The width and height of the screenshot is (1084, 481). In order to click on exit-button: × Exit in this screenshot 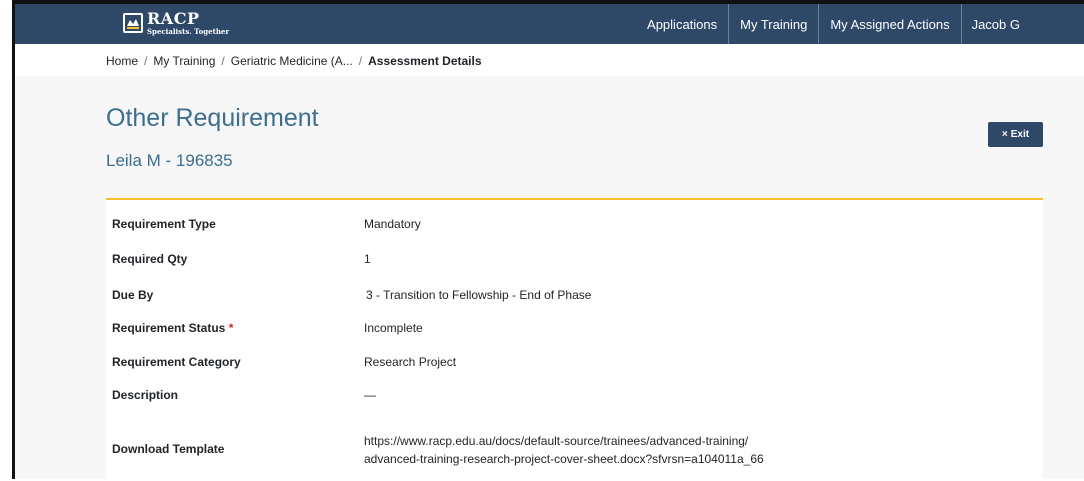, I will do `click(1015, 134)`.